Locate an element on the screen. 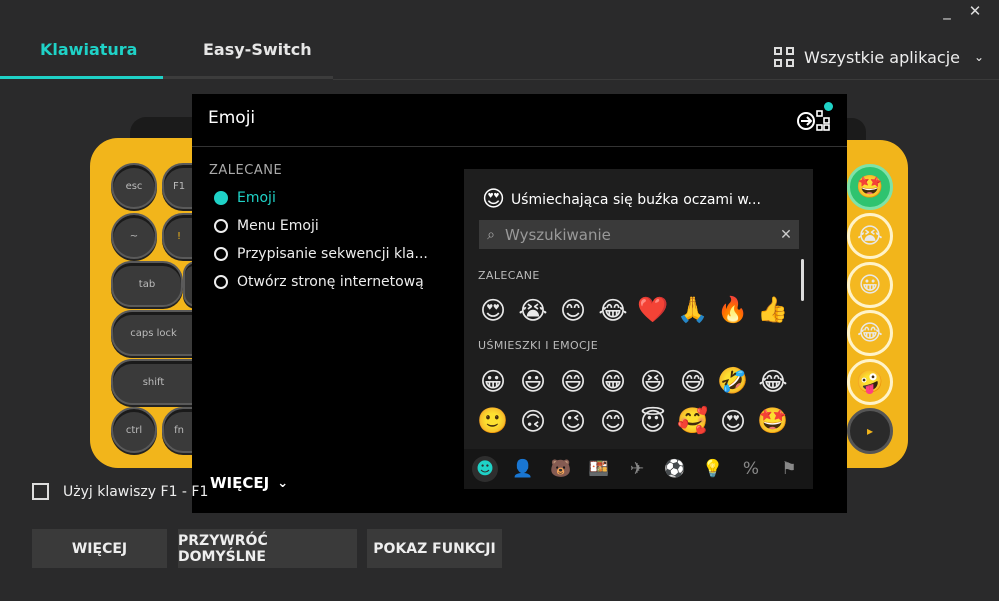  key-shift: shift is located at coordinates (153, 382).